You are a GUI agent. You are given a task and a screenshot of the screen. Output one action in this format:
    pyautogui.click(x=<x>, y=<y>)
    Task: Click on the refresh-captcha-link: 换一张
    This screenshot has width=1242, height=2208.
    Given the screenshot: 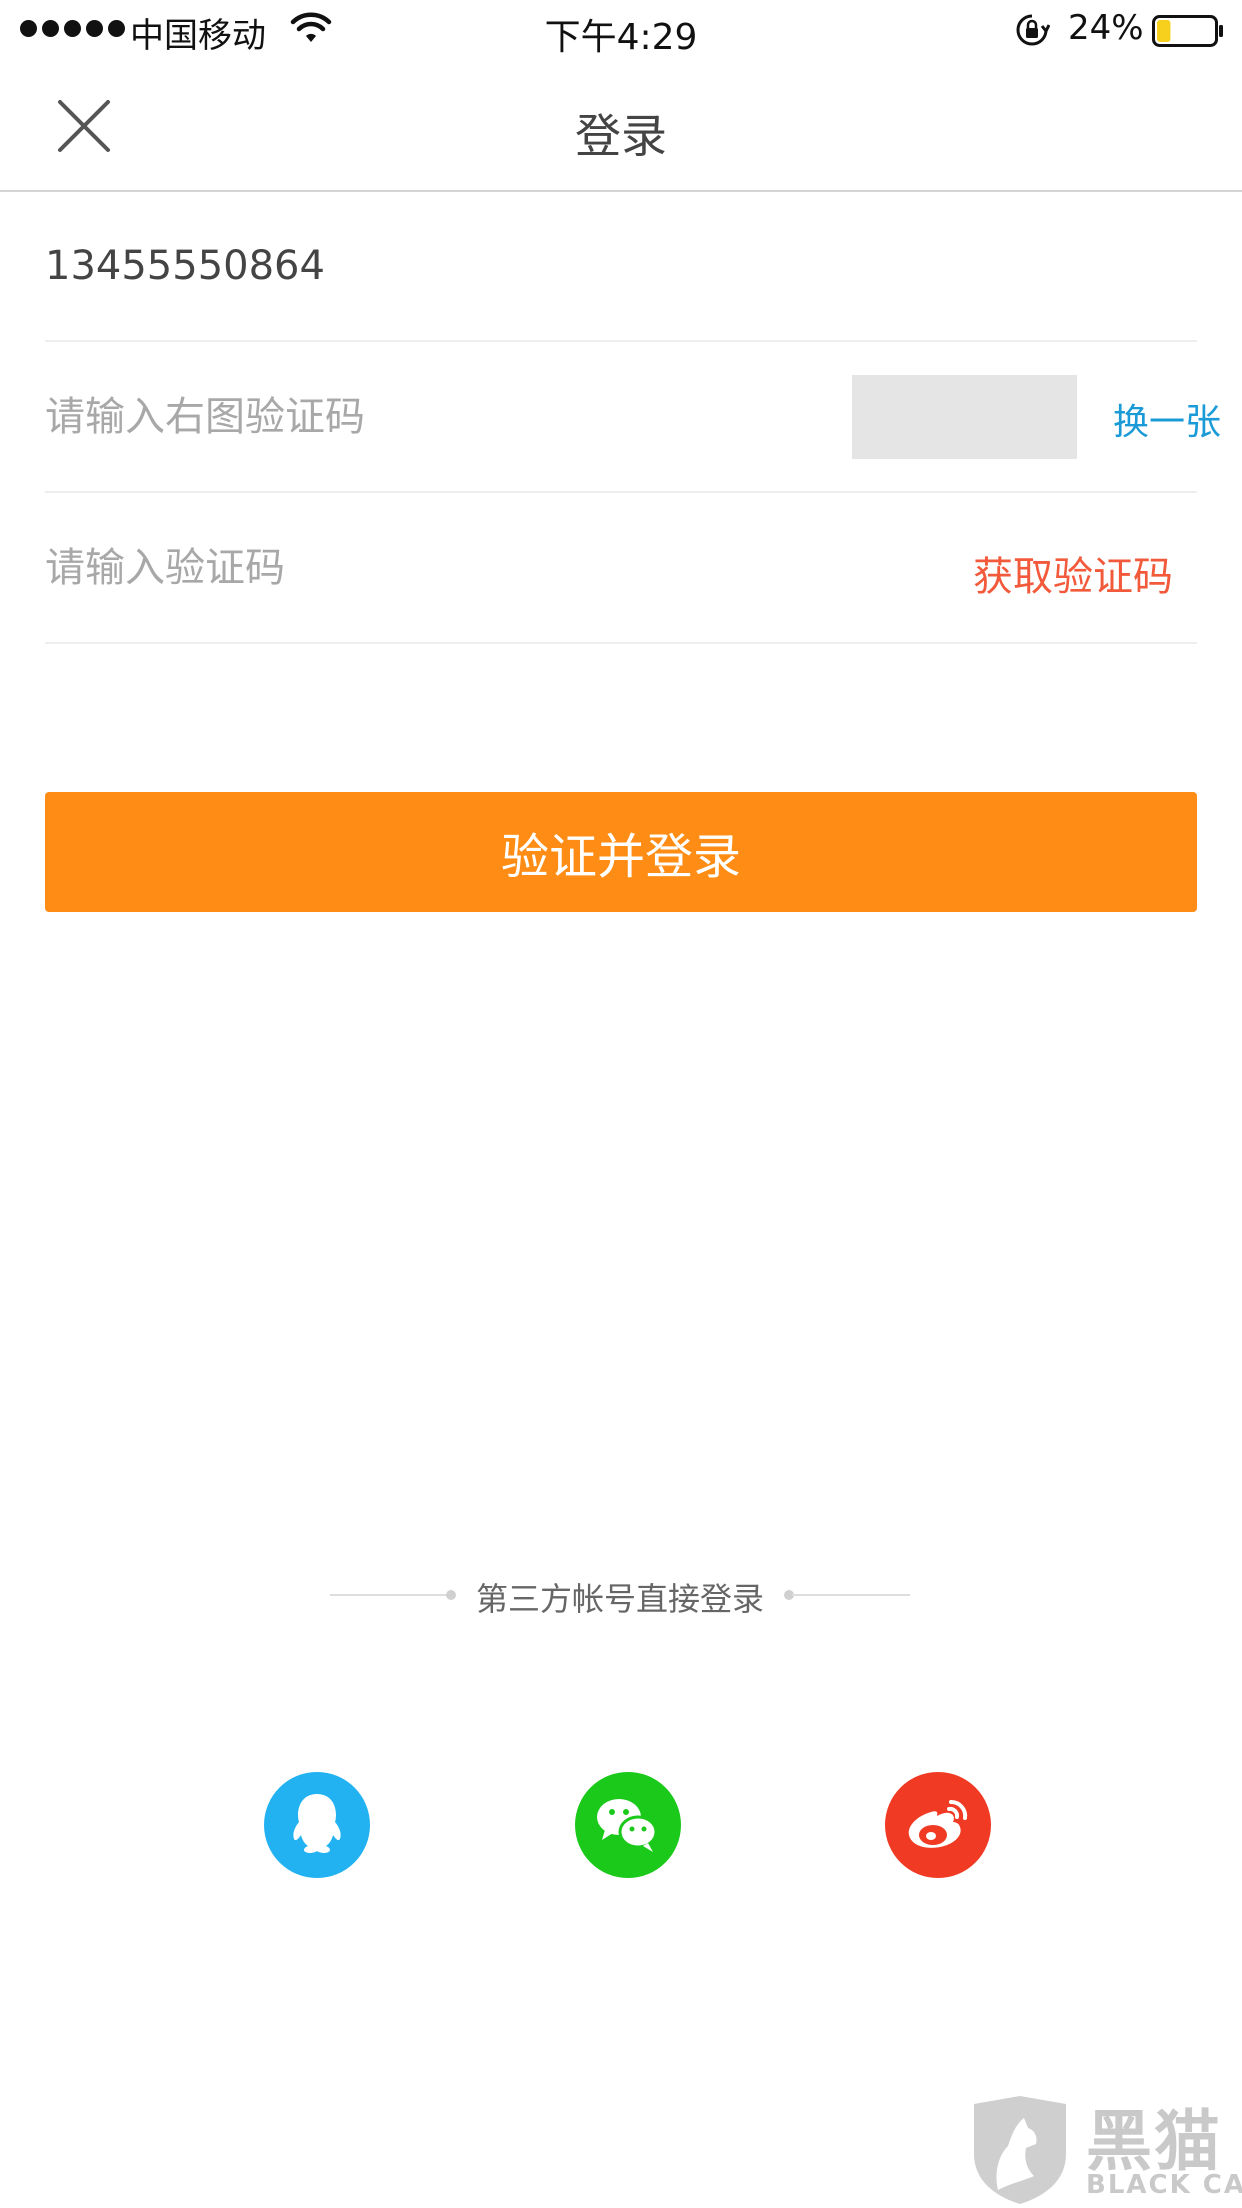 What is the action you would take?
    pyautogui.click(x=1167, y=419)
    